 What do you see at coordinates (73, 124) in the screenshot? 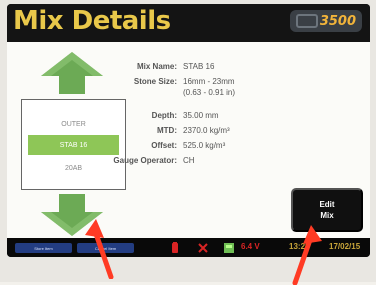
I see `mix-list-item-outer: OUTER` at bounding box center [73, 124].